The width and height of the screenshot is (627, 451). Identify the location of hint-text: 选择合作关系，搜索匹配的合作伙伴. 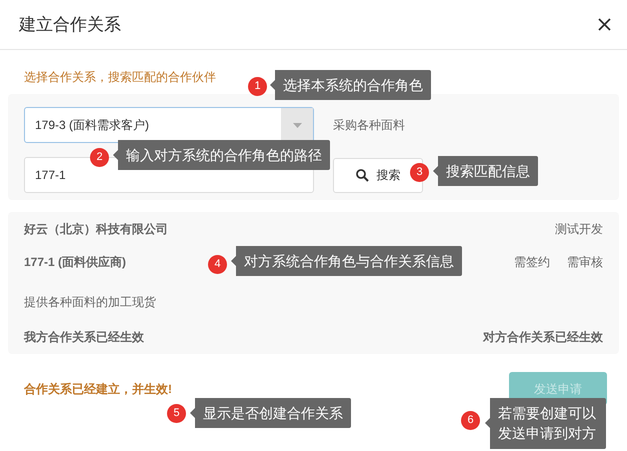
(120, 77).